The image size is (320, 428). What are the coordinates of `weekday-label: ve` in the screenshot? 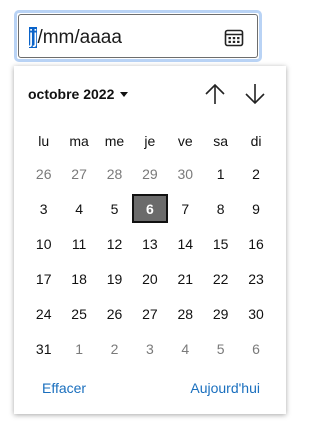 It's located at (185, 141).